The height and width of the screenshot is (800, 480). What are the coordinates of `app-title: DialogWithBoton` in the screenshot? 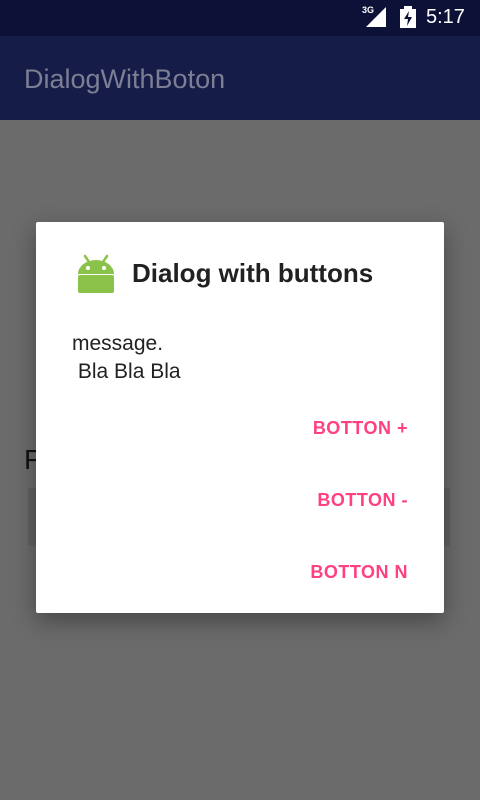 It's located at (125, 79).